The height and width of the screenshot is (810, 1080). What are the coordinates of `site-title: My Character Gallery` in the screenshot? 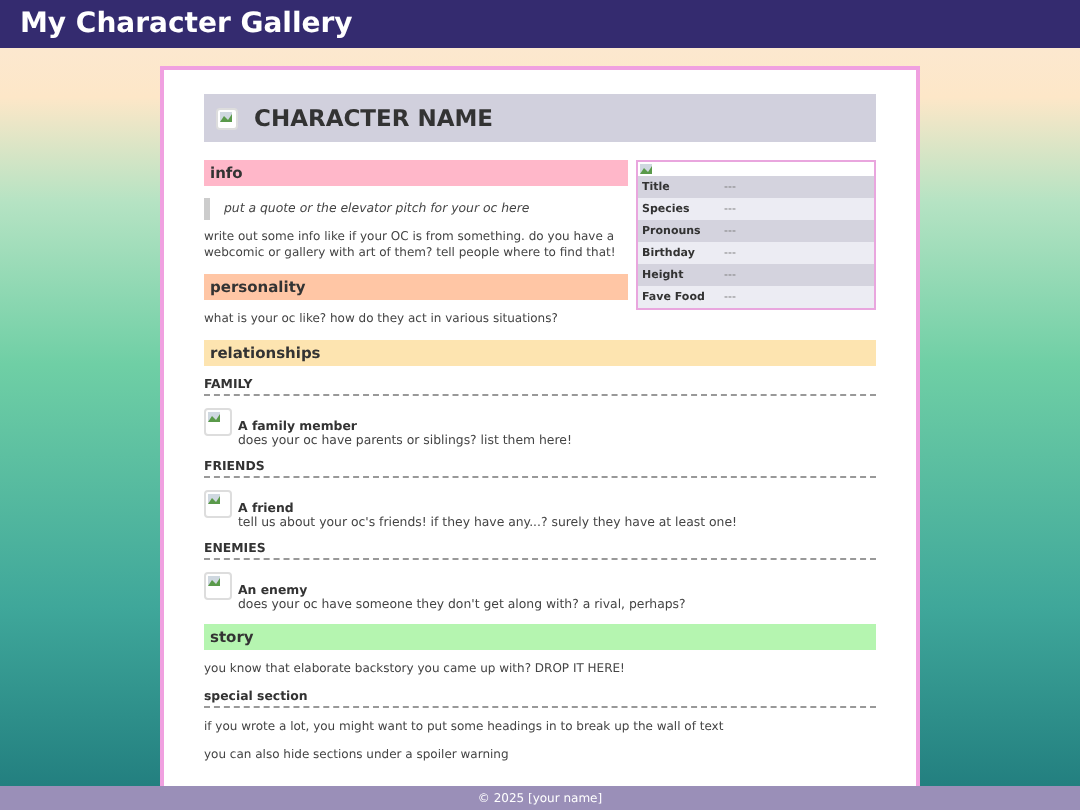 It's located at (540, 24).